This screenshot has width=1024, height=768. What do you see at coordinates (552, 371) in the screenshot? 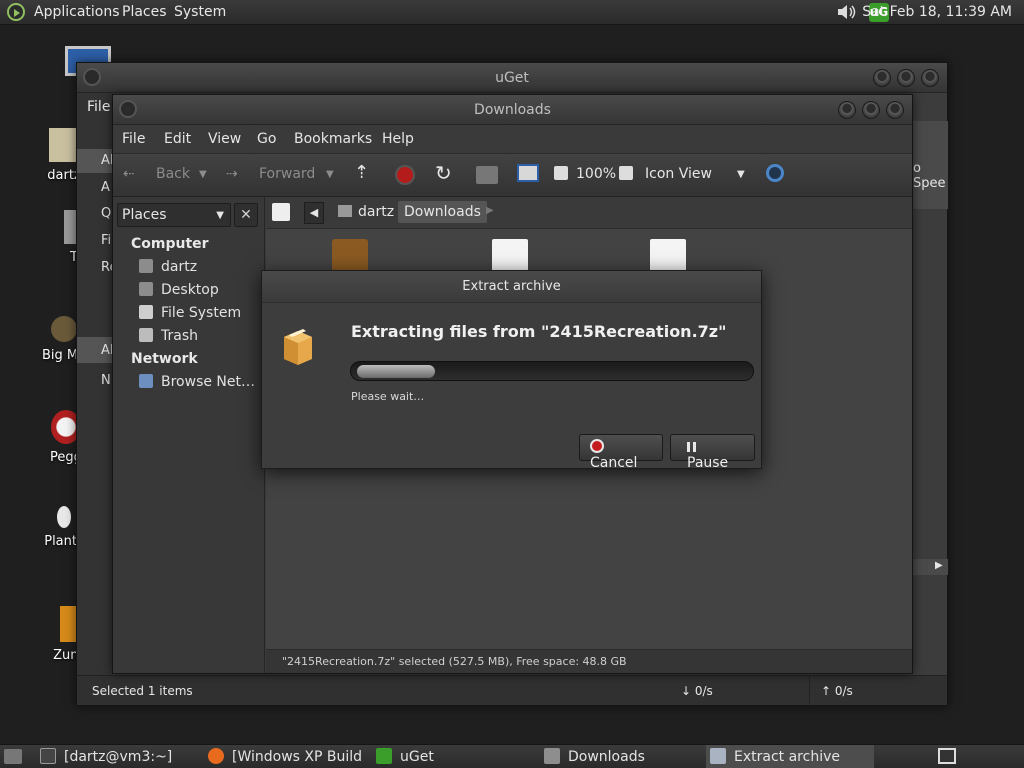
I see `extract-progress-bar` at bounding box center [552, 371].